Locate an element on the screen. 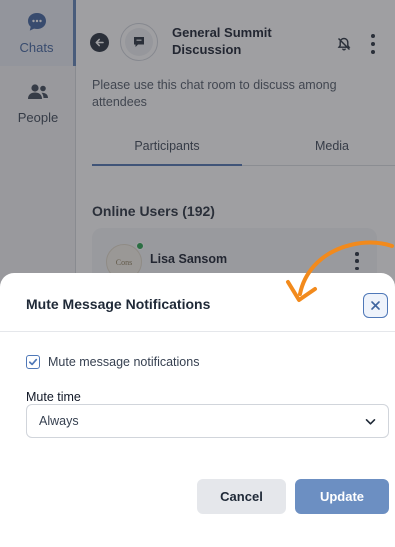  checkmark-icon is located at coordinates (33, 362).